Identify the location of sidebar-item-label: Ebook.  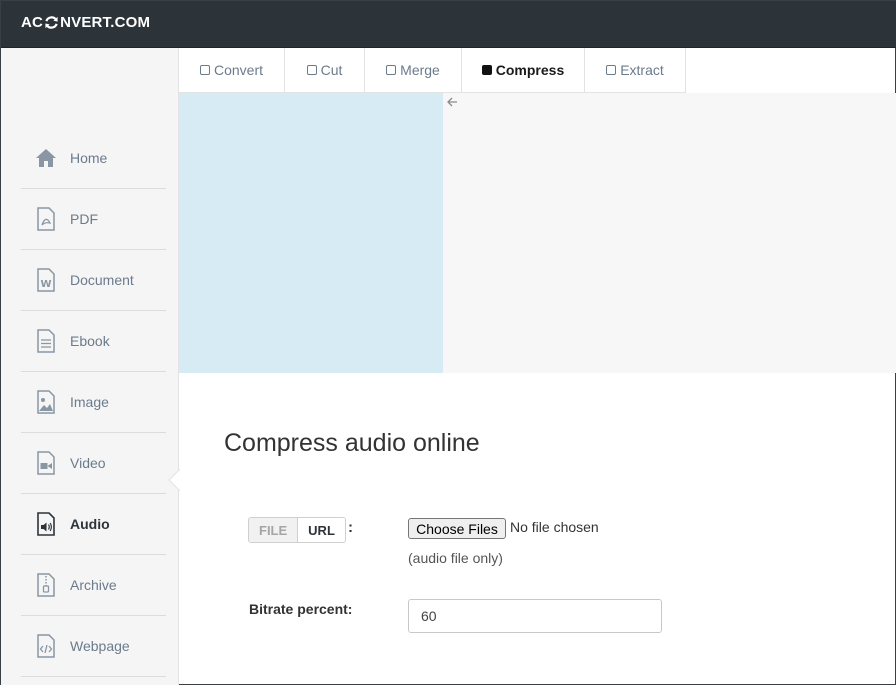
(90, 341).